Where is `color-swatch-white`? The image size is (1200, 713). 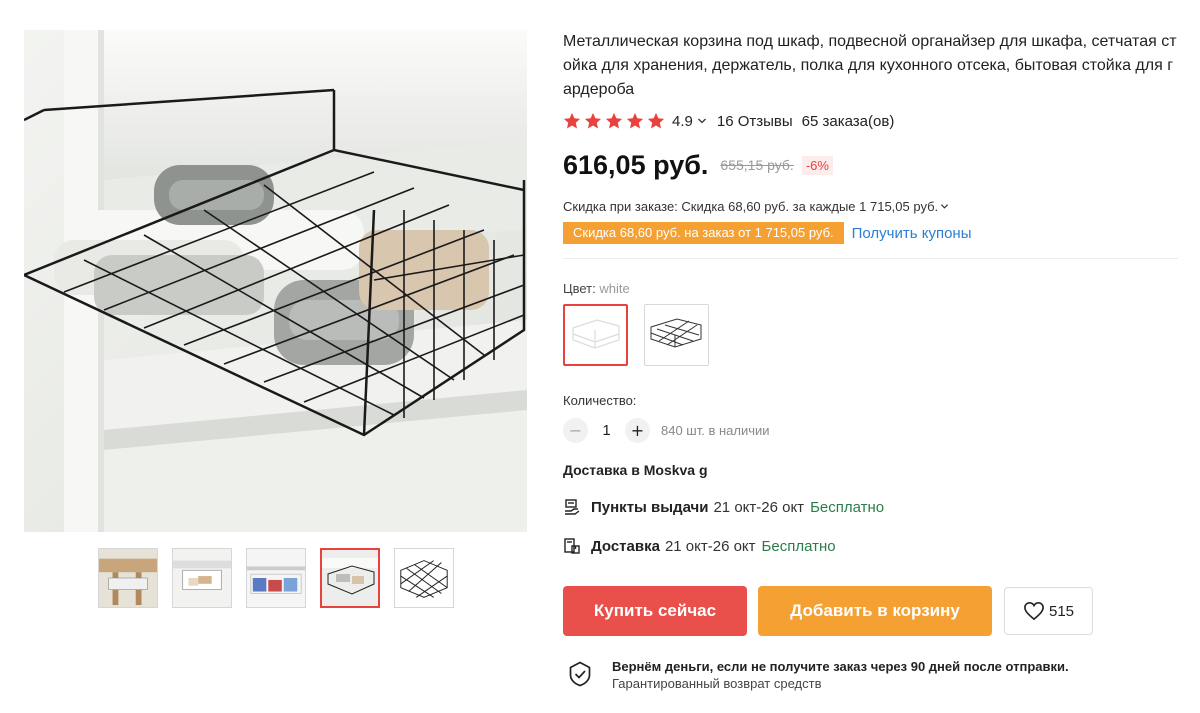 color-swatch-white is located at coordinates (595, 335).